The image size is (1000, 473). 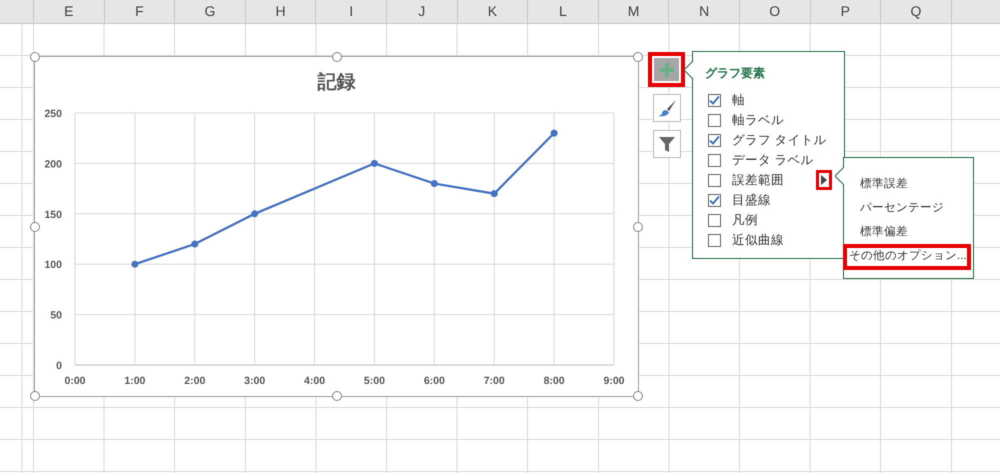 I want to click on axis-label: 6:00, so click(x=434, y=381).